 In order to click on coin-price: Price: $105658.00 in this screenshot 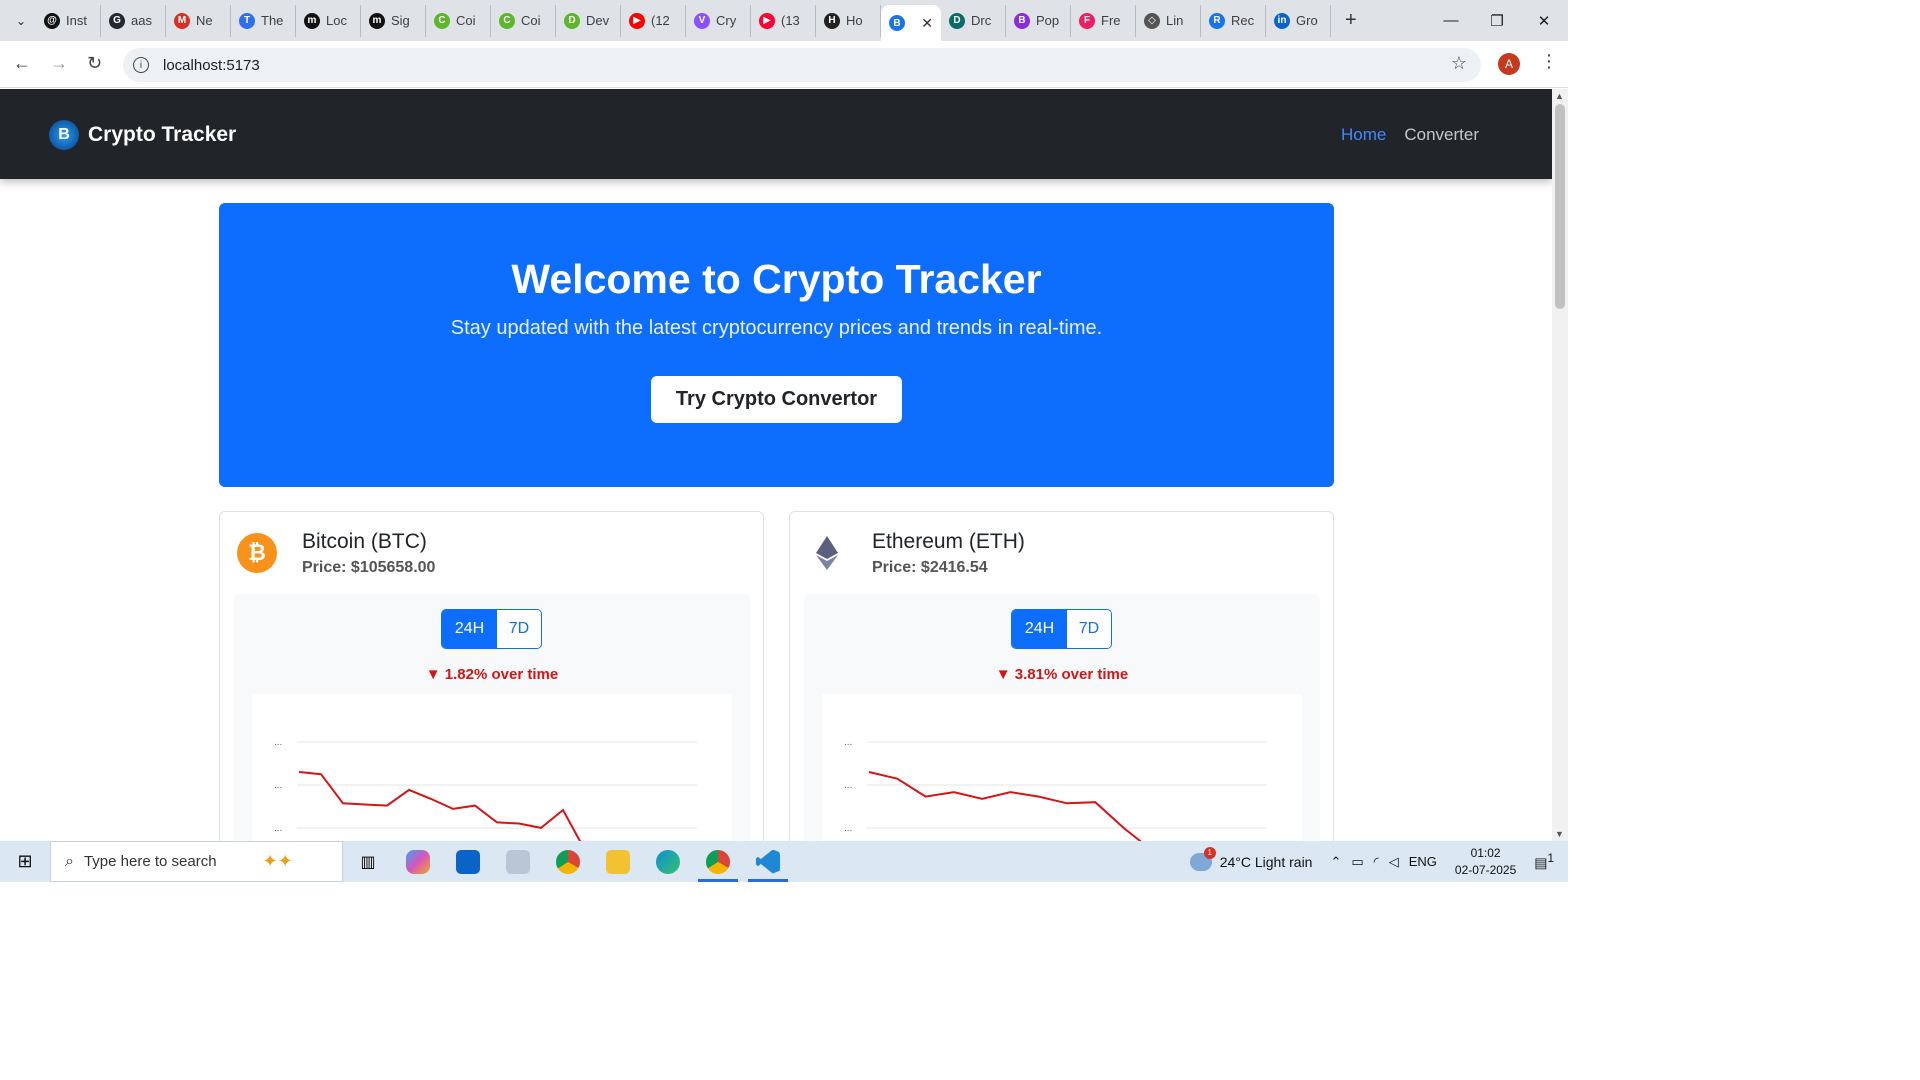, I will do `click(369, 567)`.